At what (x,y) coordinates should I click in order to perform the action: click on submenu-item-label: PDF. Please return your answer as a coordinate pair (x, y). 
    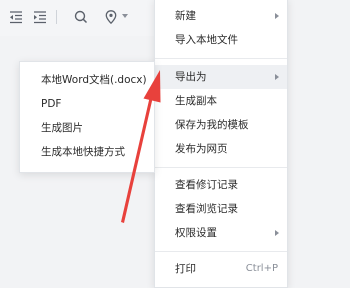
    Looking at the image, I should click on (51, 104).